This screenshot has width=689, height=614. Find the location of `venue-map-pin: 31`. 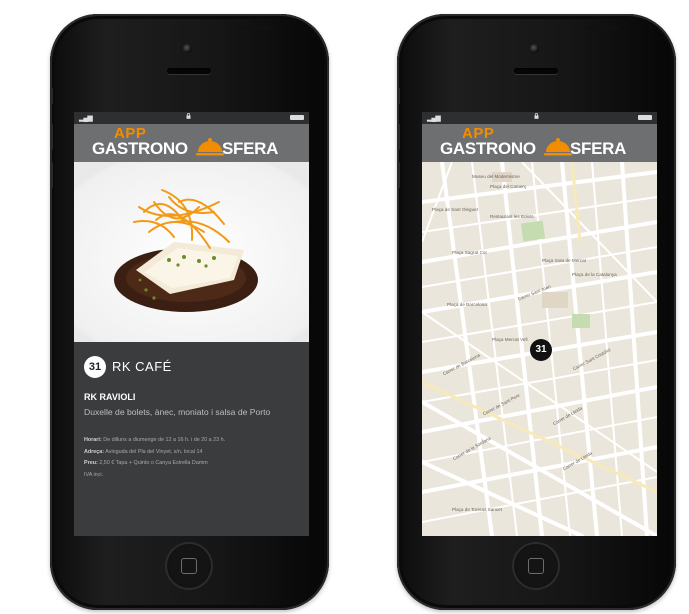

venue-map-pin: 31 is located at coordinates (541, 350).